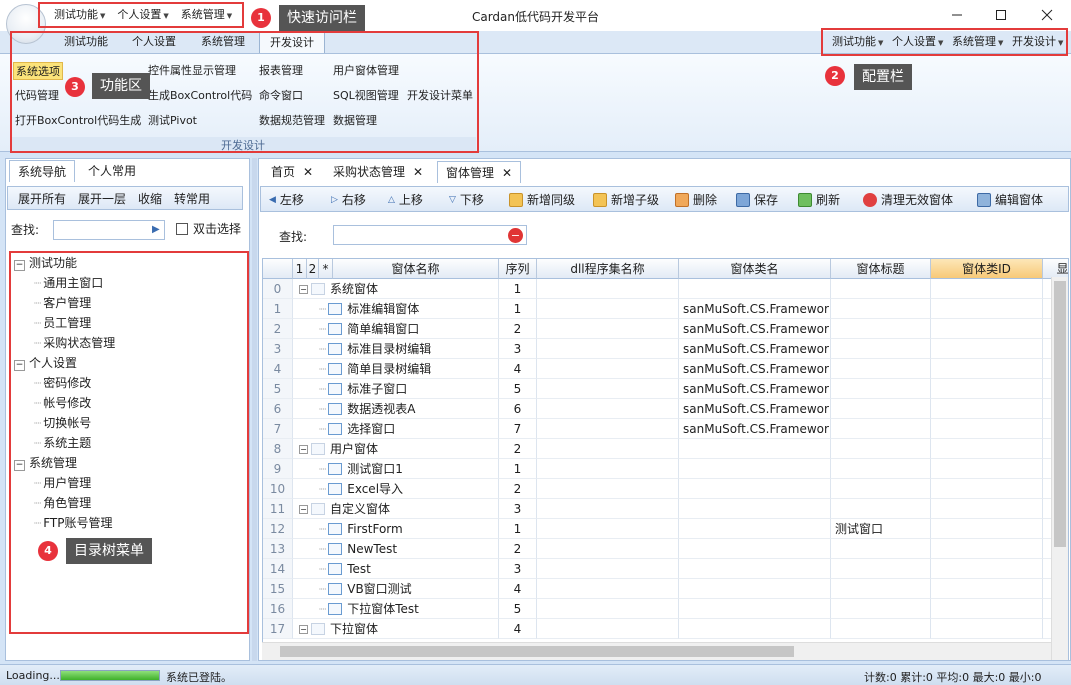 This screenshot has height=685, width=1071. Describe the element at coordinates (109, 230) in the screenshot. I see `tree-search-input` at that location.